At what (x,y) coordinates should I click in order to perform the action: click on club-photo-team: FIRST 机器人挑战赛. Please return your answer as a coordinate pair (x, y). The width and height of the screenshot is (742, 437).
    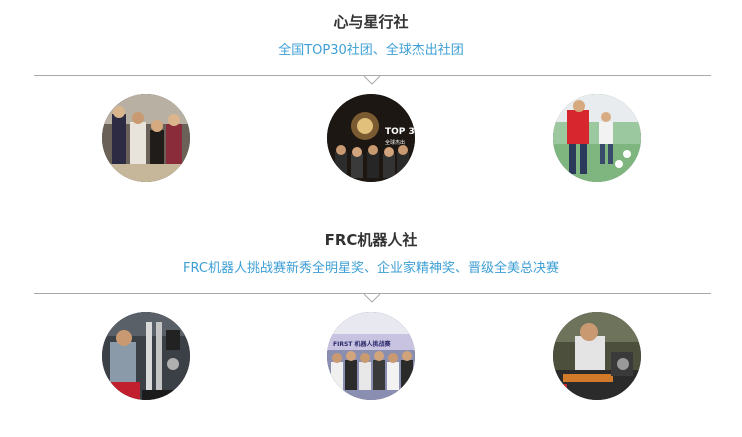
    Looking at the image, I should click on (371, 356).